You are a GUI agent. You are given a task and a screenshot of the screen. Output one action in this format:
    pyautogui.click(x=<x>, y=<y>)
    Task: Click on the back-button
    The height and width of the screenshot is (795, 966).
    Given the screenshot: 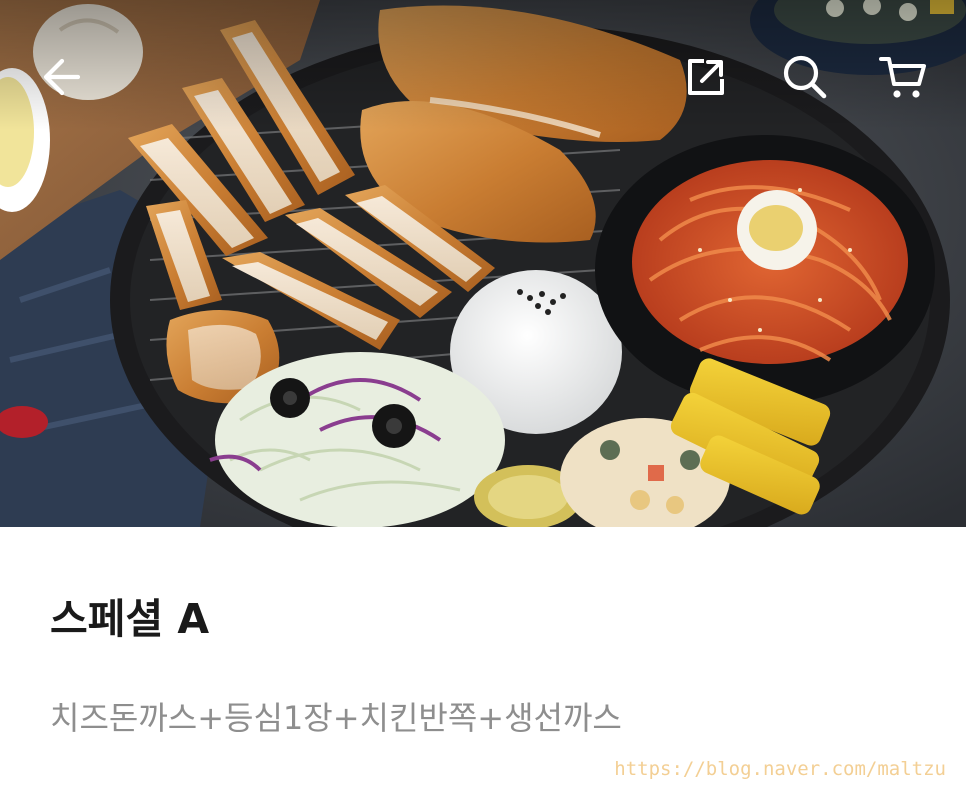 What is the action you would take?
    pyautogui.click(x=62, y=77)
    